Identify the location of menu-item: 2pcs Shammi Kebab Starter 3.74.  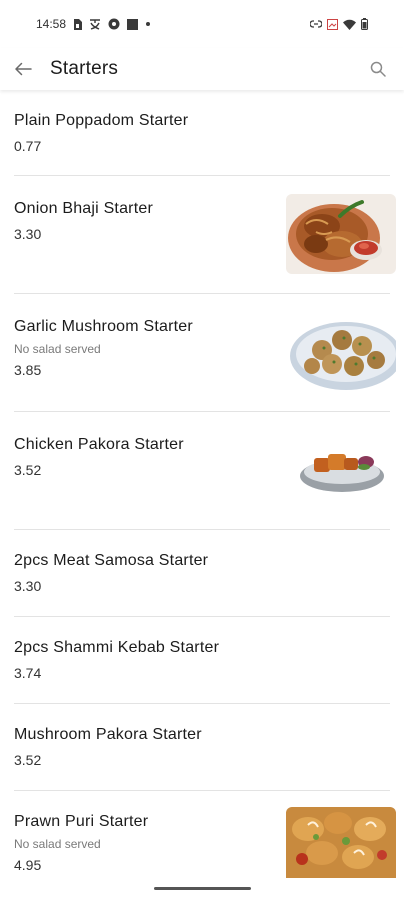
(202, 660).